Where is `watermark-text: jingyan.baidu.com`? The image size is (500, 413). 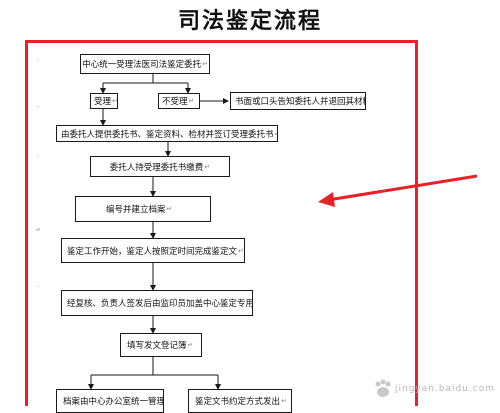
watermark-text: jingyan.baidu.com is located at coordinates (445, 389).